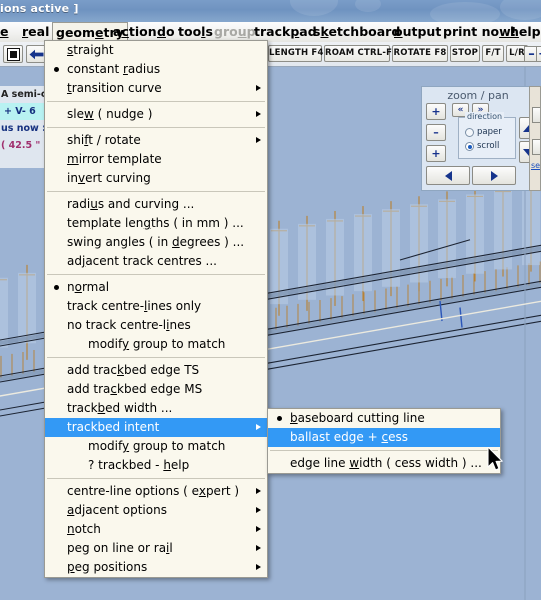 This screenshot has width=541, height=600. What do you see at coordinates (56, 69) in the screenshot?
I see `bullet-icon` at bounding box center [56, 69].